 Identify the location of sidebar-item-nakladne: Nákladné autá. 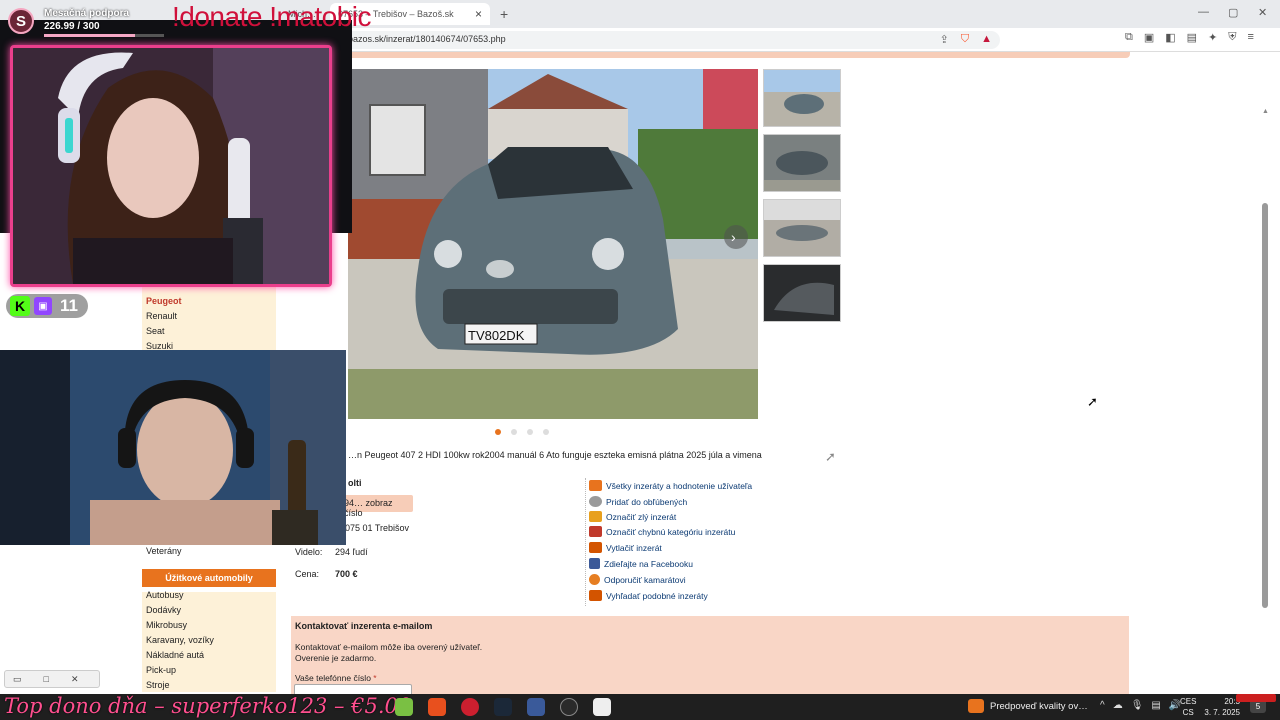
(175, 655).